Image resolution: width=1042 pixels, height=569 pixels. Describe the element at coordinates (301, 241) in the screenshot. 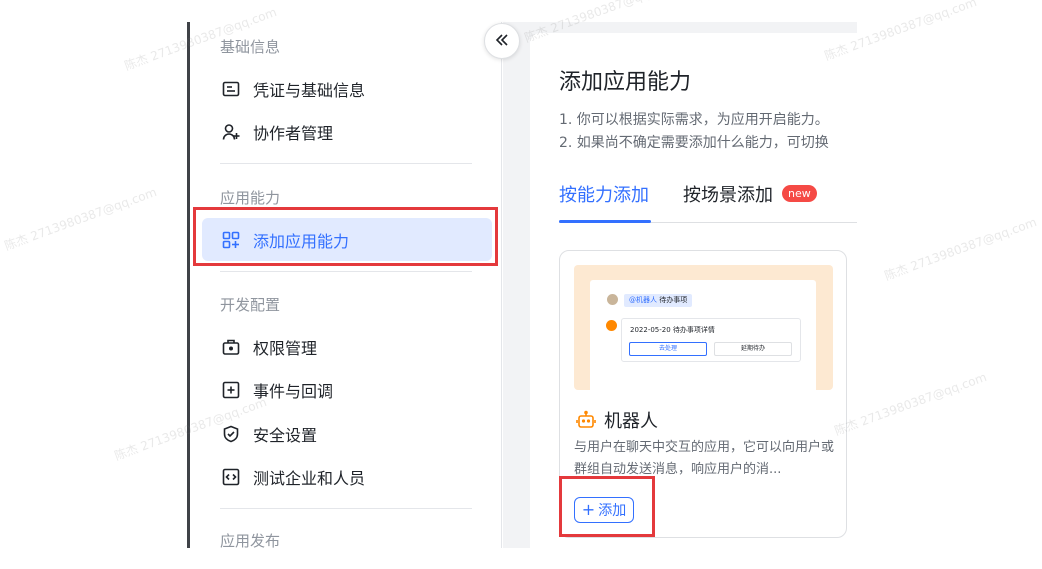

I see `sidebar-item-label: 添加应用能力` at that location.